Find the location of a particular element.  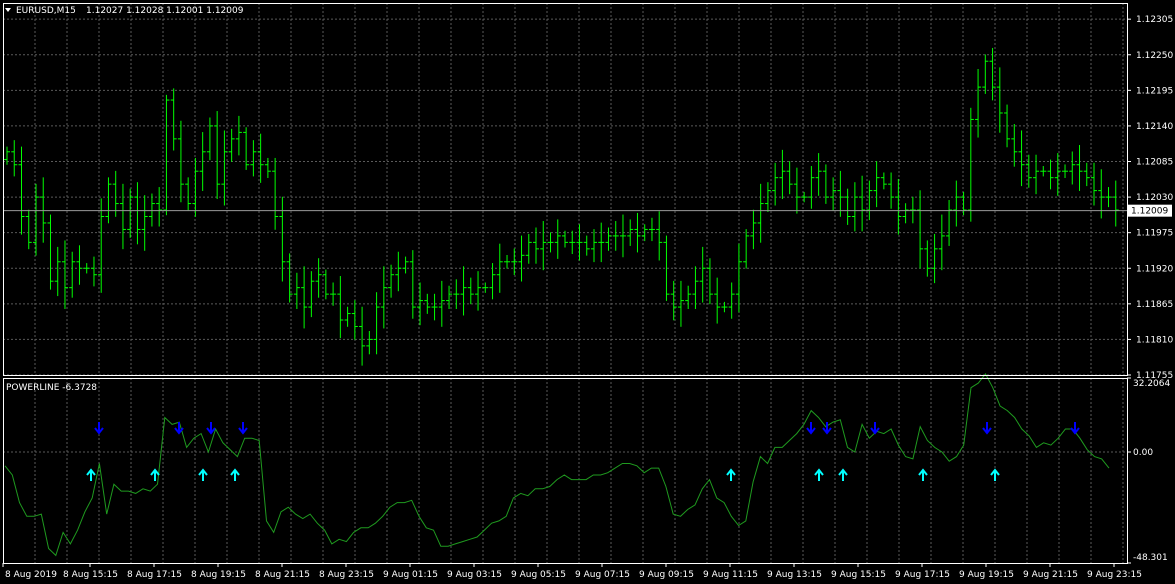

time-tick-label: 9 Aug 21:15 is located at coordinates (1050, 575).